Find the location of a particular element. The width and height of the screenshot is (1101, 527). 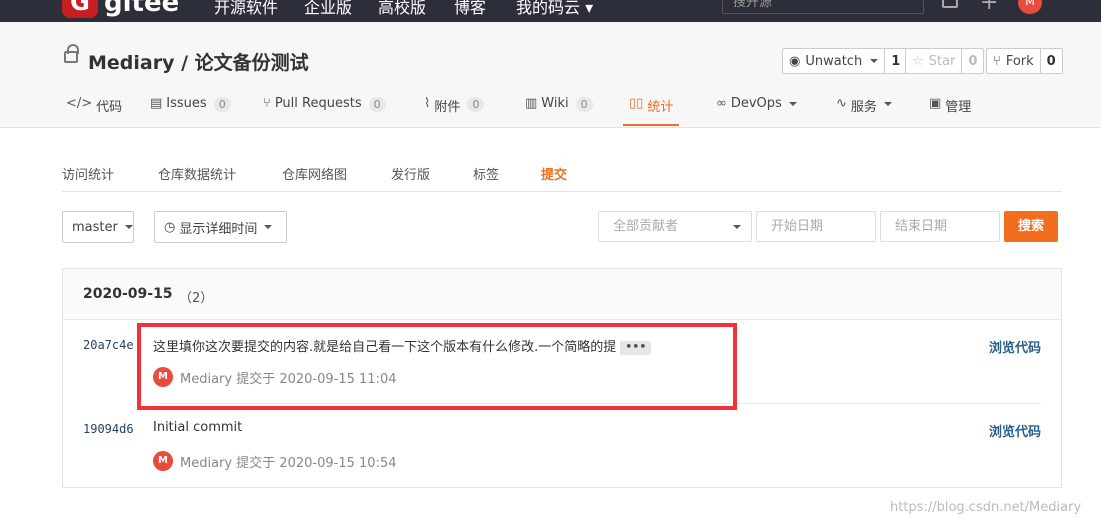

pull-request-icon: ⑂ is located at coordinates (267, 103).